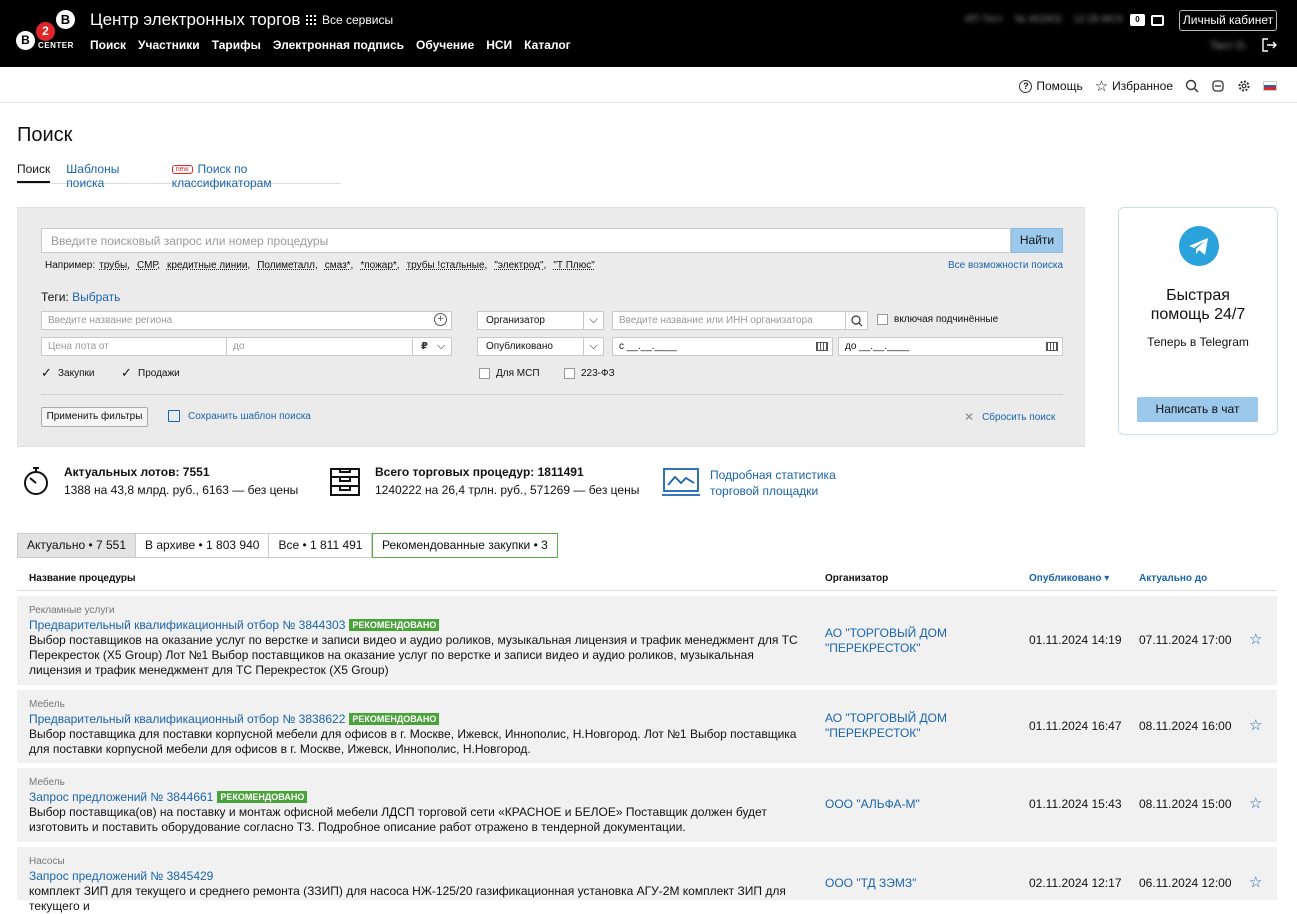 The width and height of the screenshot is (1297, 914). Describe the element at coordinates (287, 265) in the screenshot. I see `example-query: Полиметалл,` at that location.